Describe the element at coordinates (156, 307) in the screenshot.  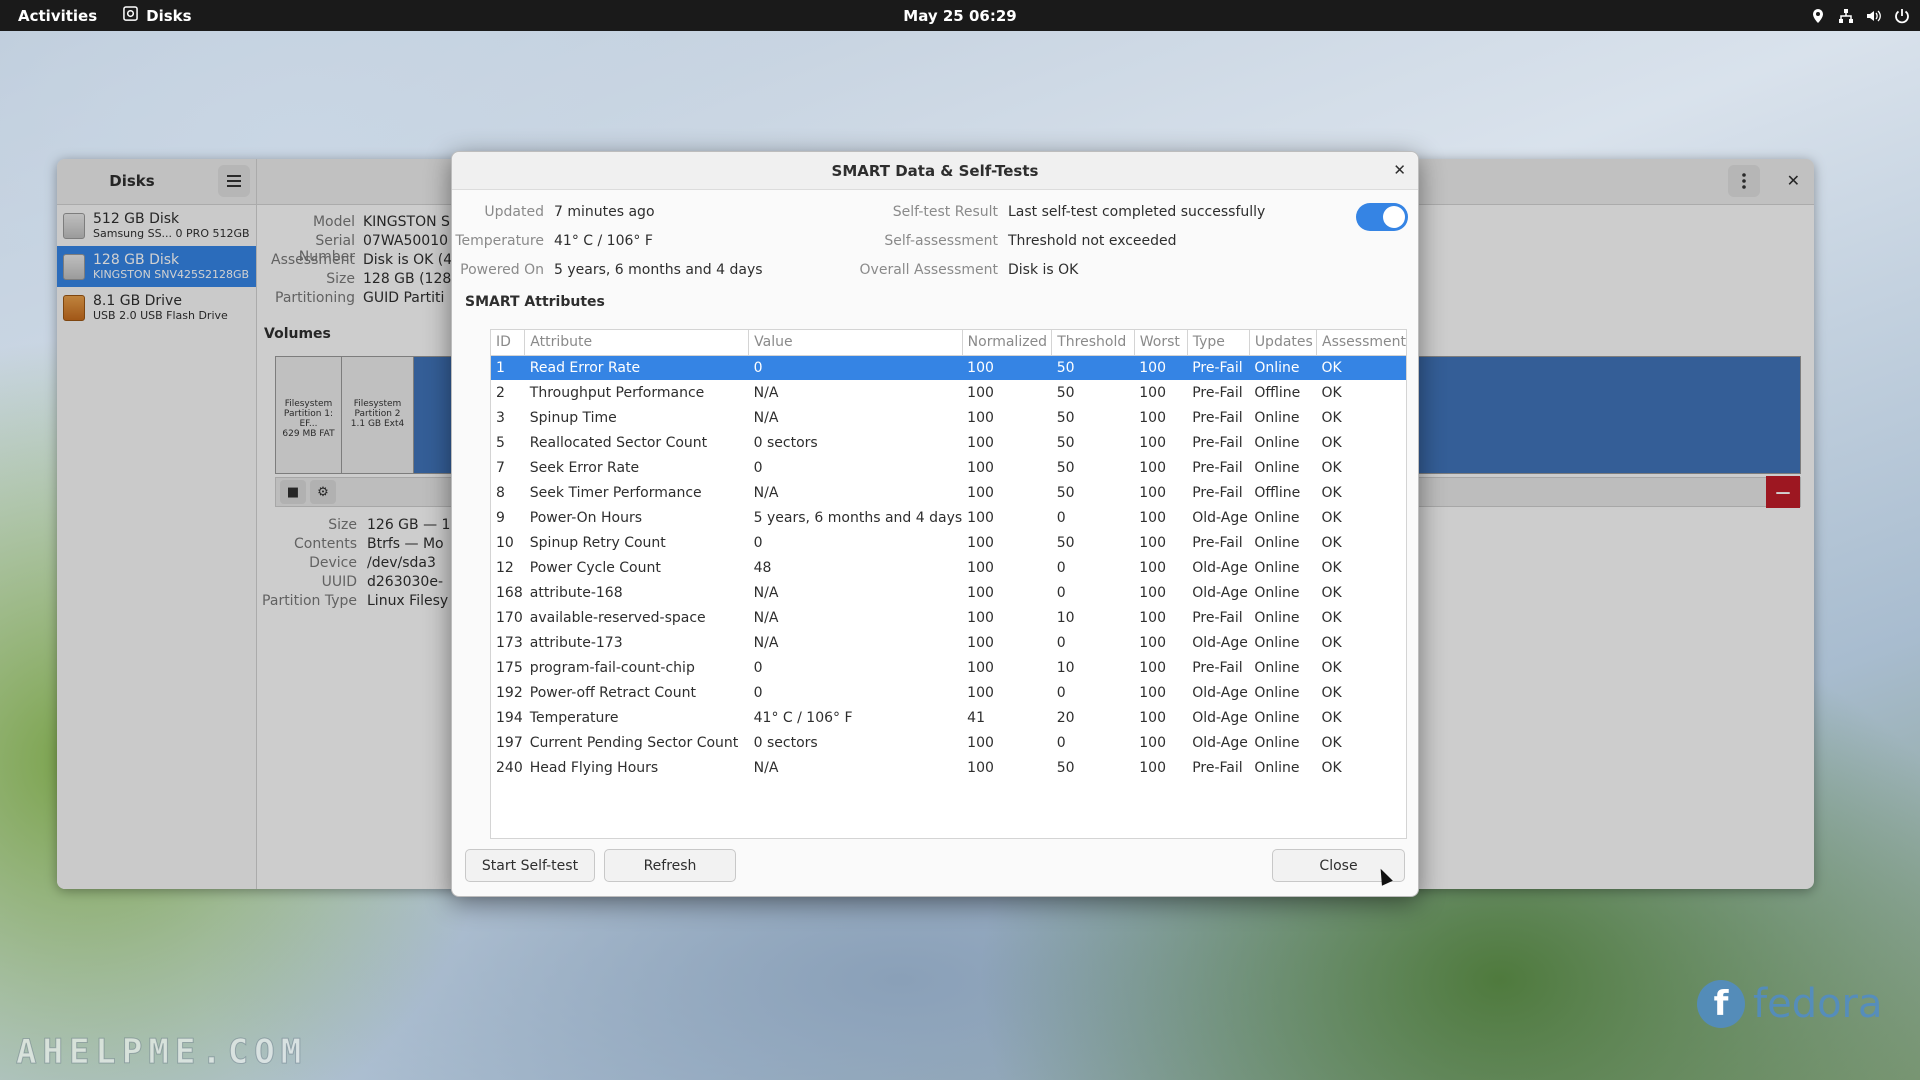
I see `drive-item-usb: 8.1 GB Drive USB 2.0 USB Flash Drive` at that location.